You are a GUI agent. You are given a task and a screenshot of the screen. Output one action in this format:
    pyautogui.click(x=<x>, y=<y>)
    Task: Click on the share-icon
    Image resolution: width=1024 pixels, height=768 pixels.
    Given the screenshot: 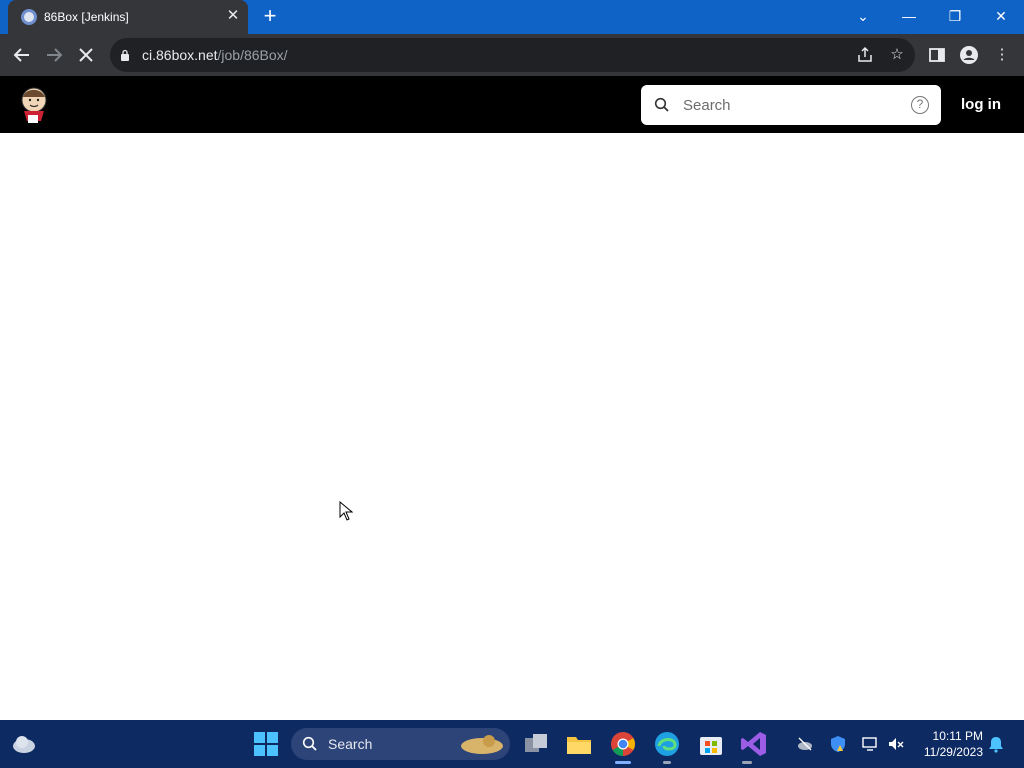 What is the action you would take?
    pyautogui.click(x=865, y=55)
    